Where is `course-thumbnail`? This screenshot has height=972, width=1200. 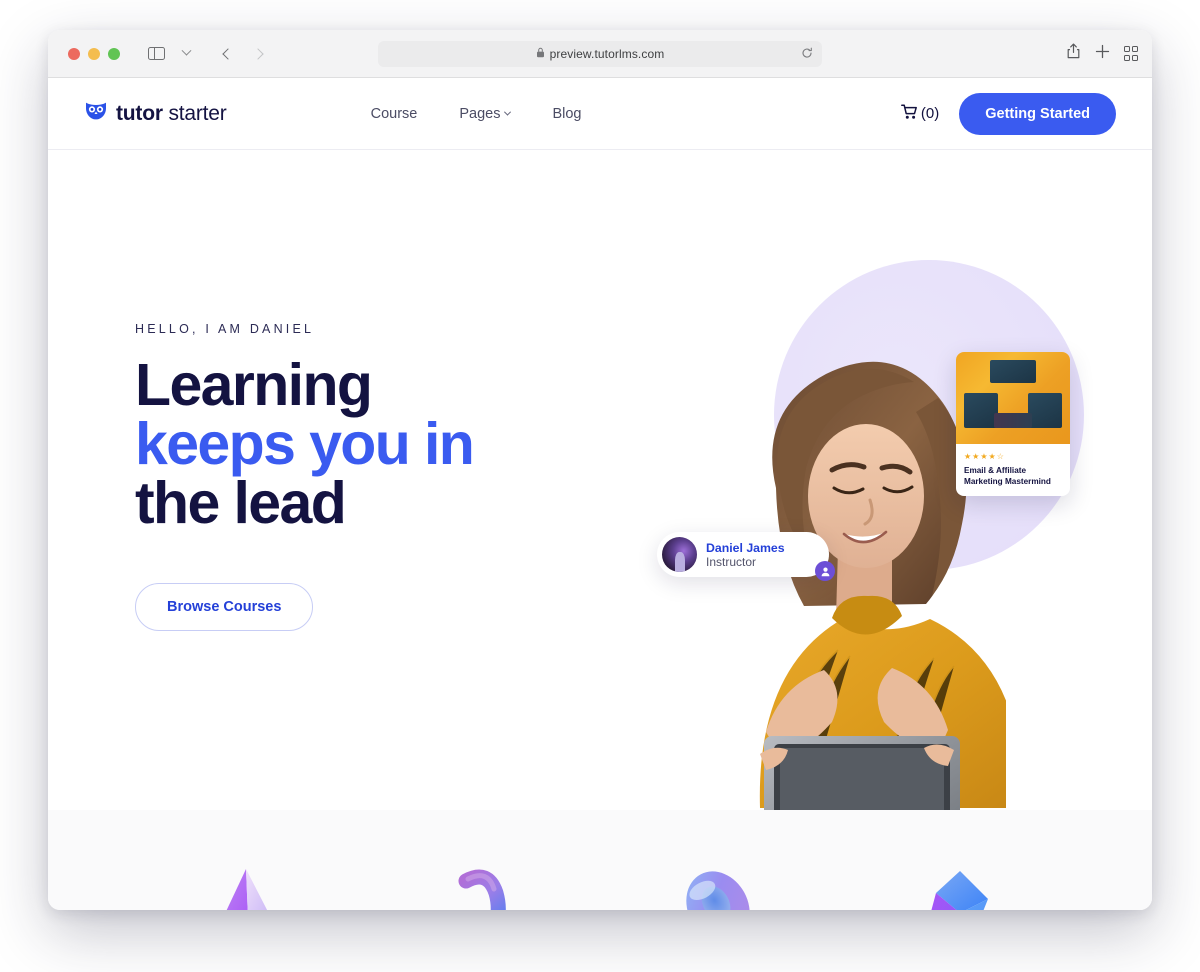
course-thumbnail is located at coordinates (1013, 398).